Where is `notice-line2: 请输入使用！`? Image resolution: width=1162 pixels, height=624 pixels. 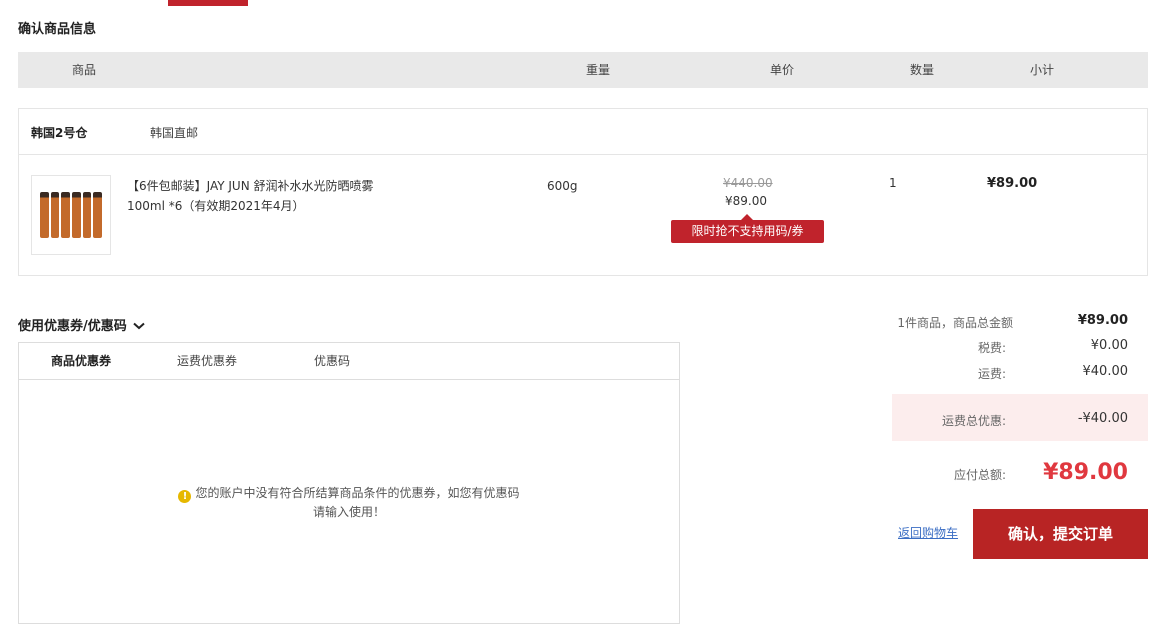 notice-line2: 请输入使用！ is located at coordinates (348, 512).